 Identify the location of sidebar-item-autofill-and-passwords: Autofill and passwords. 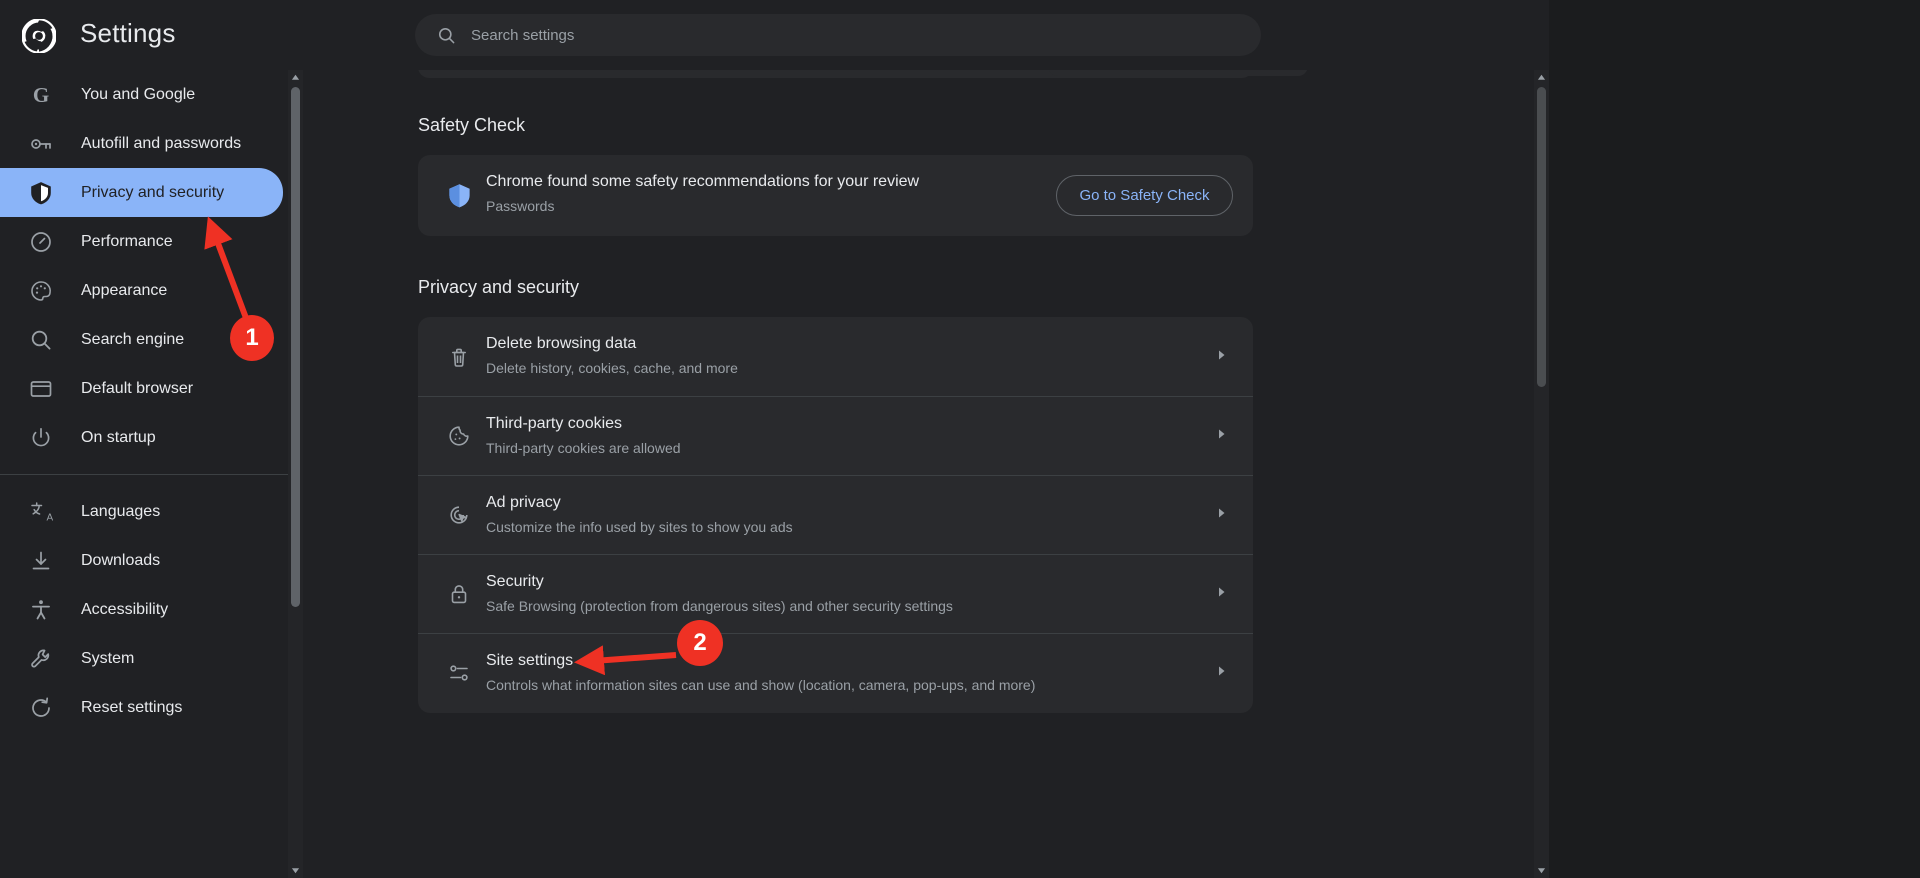
(141, 143).